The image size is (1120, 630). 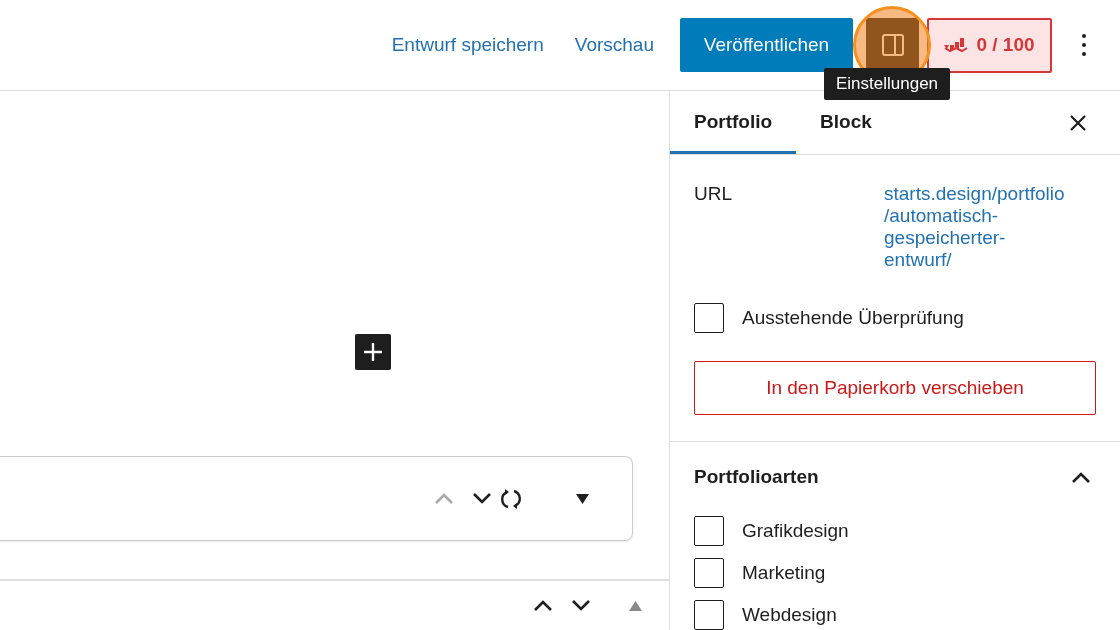 I want to click on caret-down-icon, so click(x=582, y=498).